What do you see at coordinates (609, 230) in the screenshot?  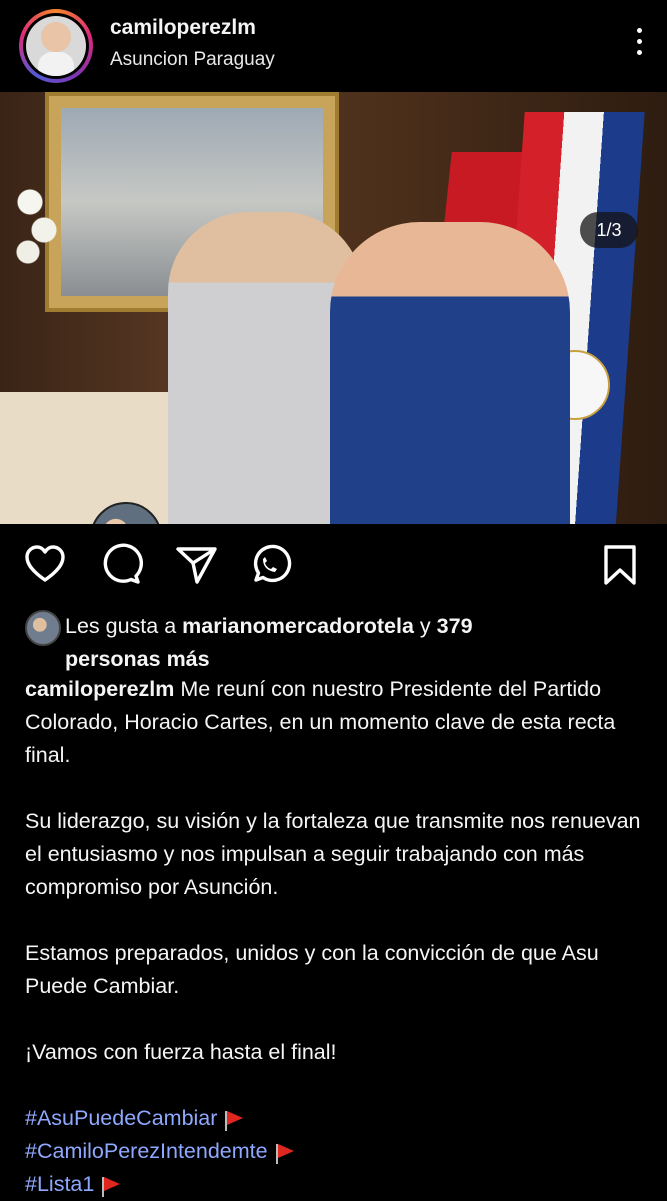 I see `carousel-counter: 1/3` at bounding box center [609, 230].